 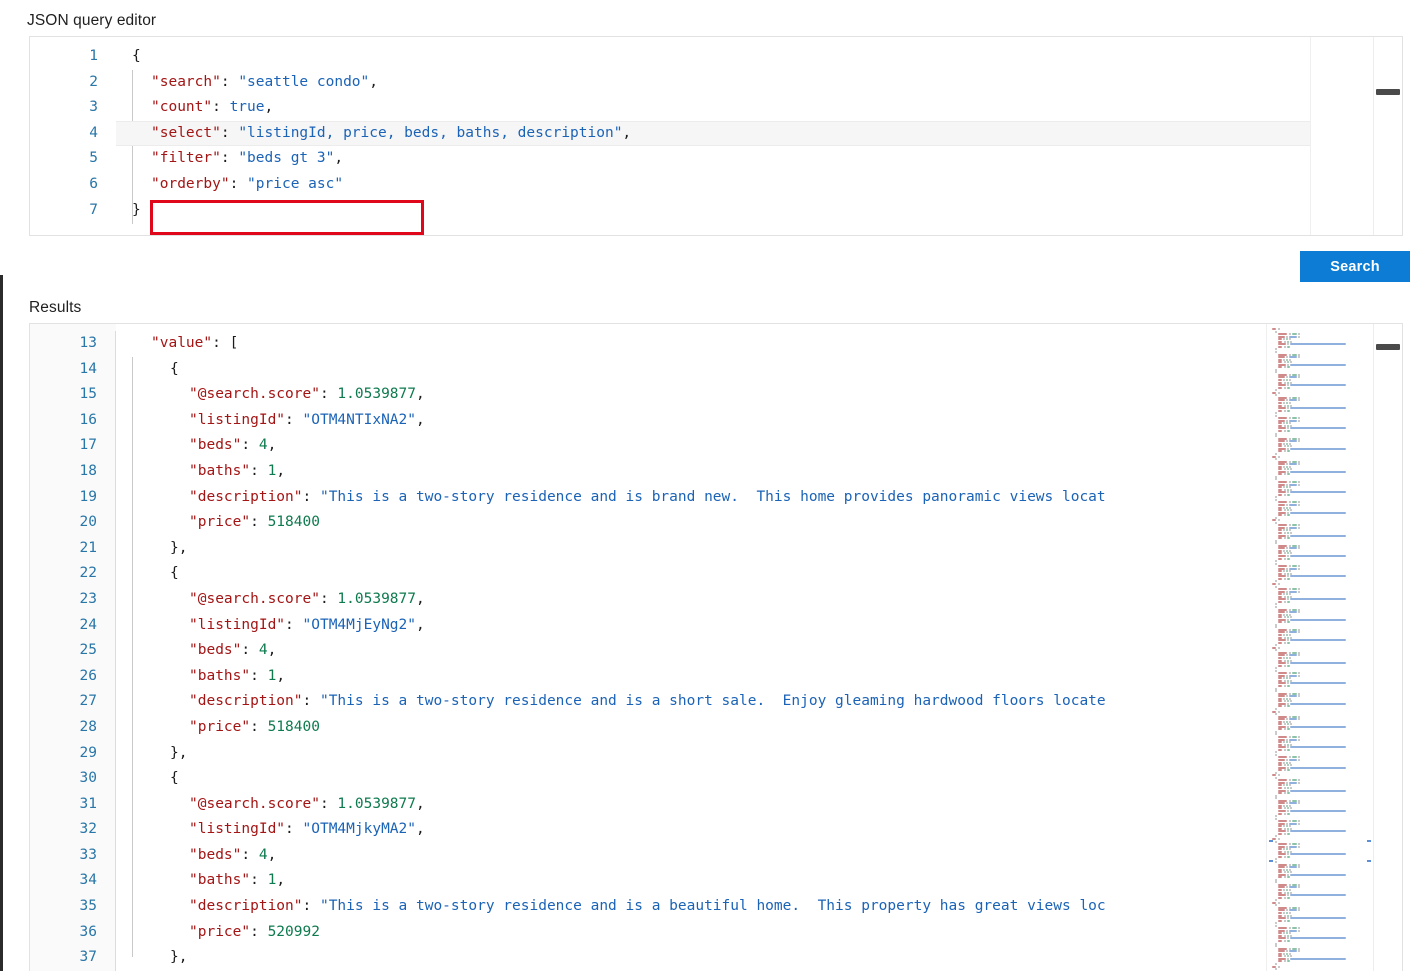 What do you see at coordinates (376, 598) in the screenshot?
I see `token-num: 1.0539877` at bounding box center [376, 598].